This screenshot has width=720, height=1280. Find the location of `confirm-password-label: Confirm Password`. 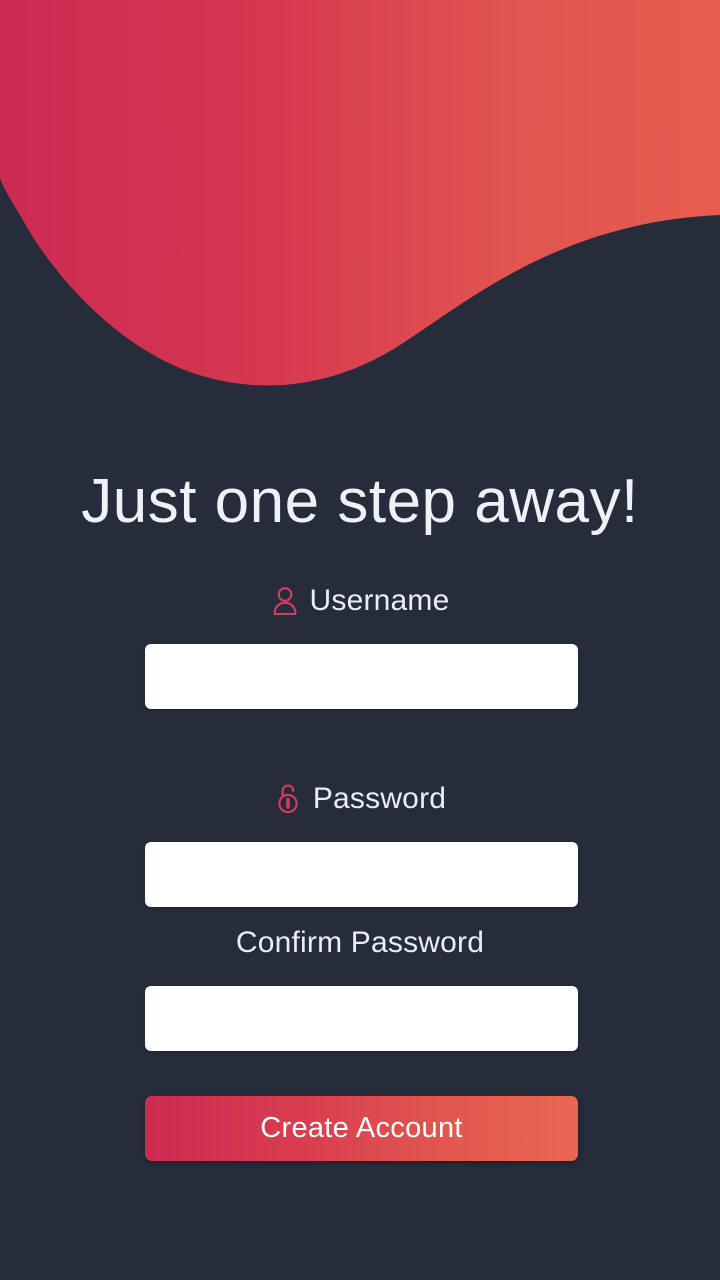

confirm-password-label: Confirm Password is located at coordinates (360, 943).